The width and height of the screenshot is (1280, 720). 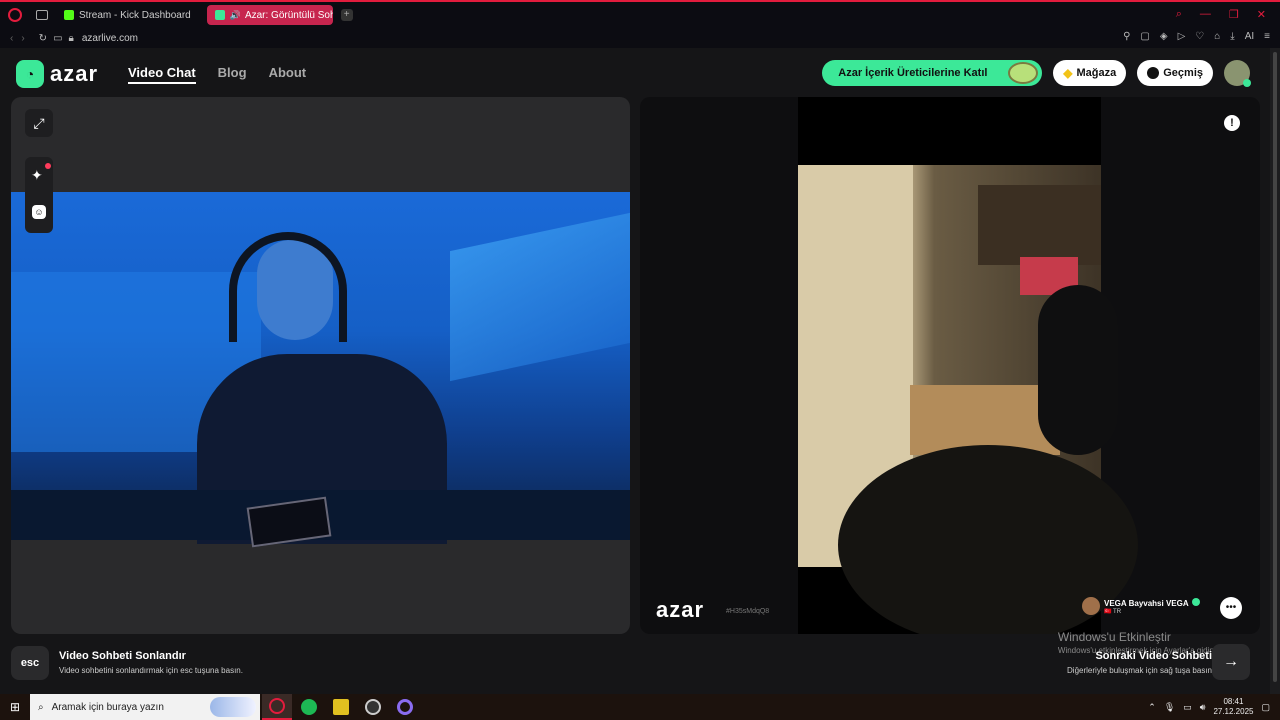 I want to click on download-icon: ⤓, so click(x=1232, y=36).